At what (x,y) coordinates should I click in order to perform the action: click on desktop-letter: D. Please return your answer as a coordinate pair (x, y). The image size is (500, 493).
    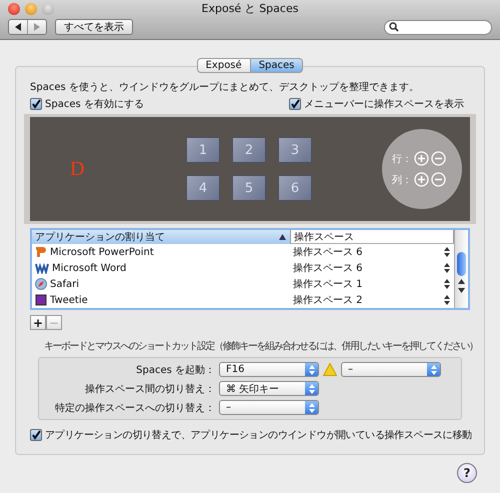
    Looking at the image, I should click on (78, 169).